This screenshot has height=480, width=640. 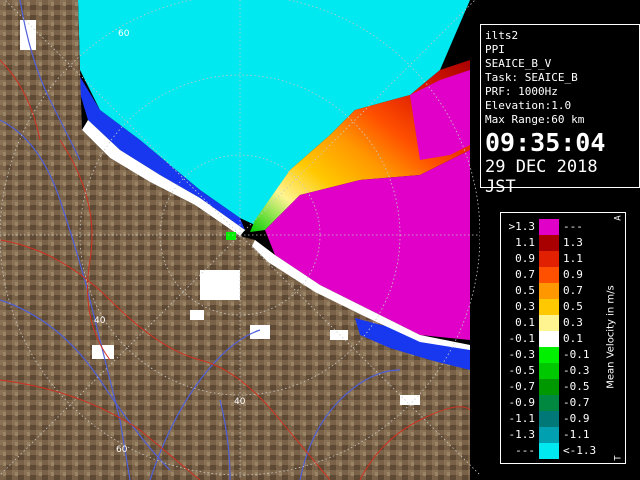 I want to click on legend-high-value: -0.7, so click(x=576, y=402).